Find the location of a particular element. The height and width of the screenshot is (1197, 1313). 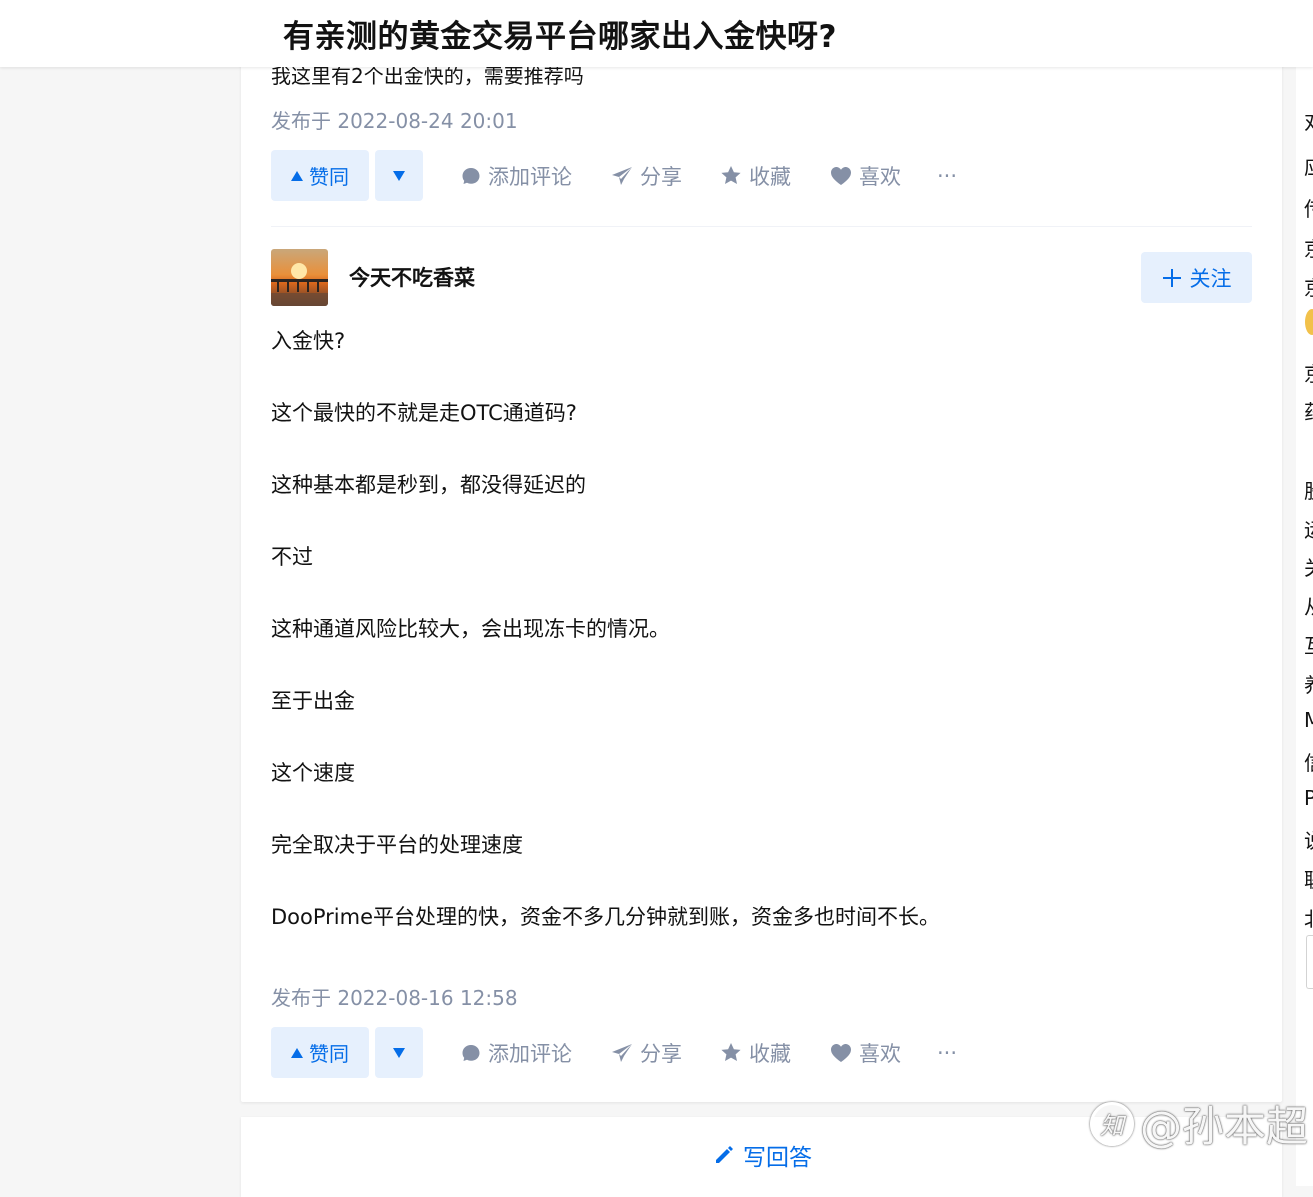

author-avatar is located at coordinates (299, 277).